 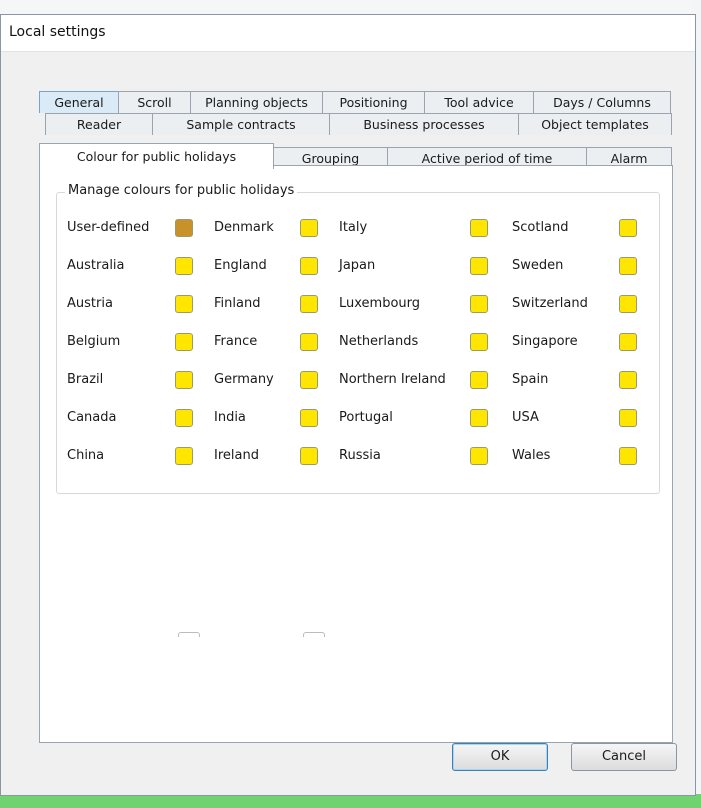 What do you see at coordinates (181, 190) in the screenshot?
I see `group-label: Manage colours for public holidays` at bounding box center [181, 190].